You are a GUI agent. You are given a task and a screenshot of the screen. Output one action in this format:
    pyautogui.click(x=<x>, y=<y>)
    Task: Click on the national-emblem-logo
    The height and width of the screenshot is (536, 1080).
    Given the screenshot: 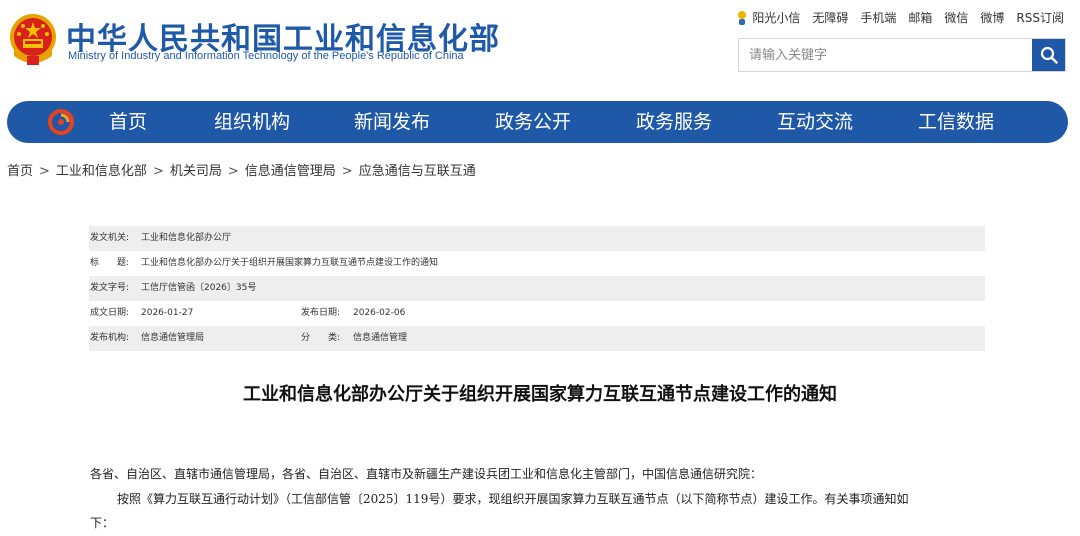 What is the action you would take?
    pyautogui.click(x=33, y=40)
    